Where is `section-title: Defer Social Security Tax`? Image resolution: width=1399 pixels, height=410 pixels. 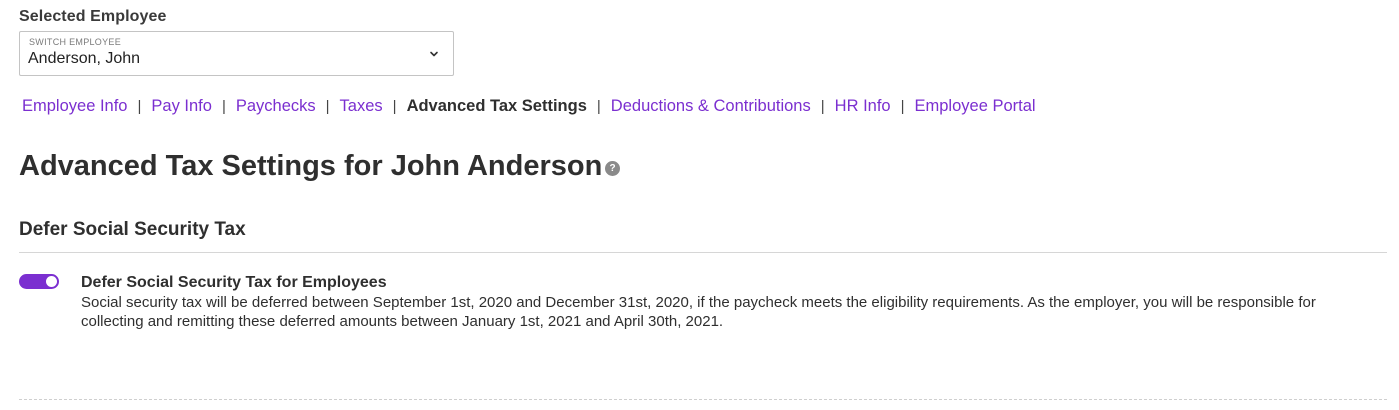
section-title: Defer Social Security Tax is located at coordinates (132, 229).